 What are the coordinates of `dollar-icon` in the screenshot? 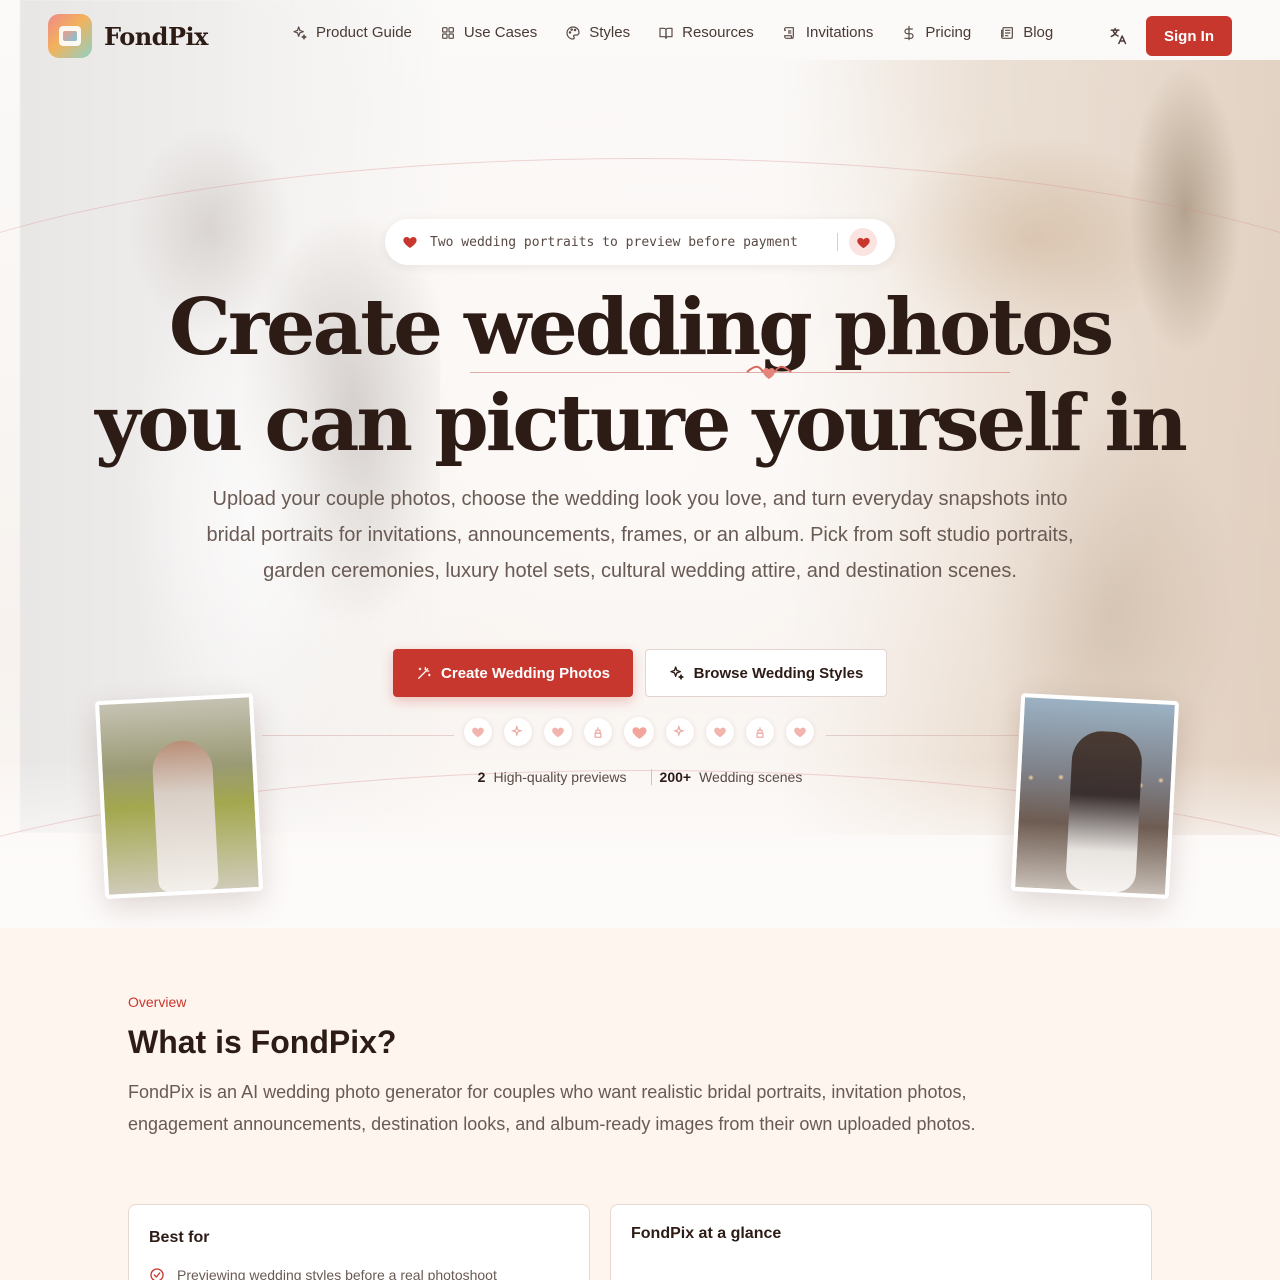 It's located at (909, 33).